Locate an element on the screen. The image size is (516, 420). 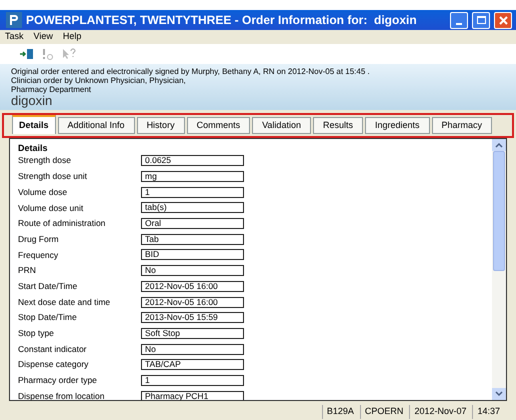
field-label: Dispense category is located at coordinates (54, 365).